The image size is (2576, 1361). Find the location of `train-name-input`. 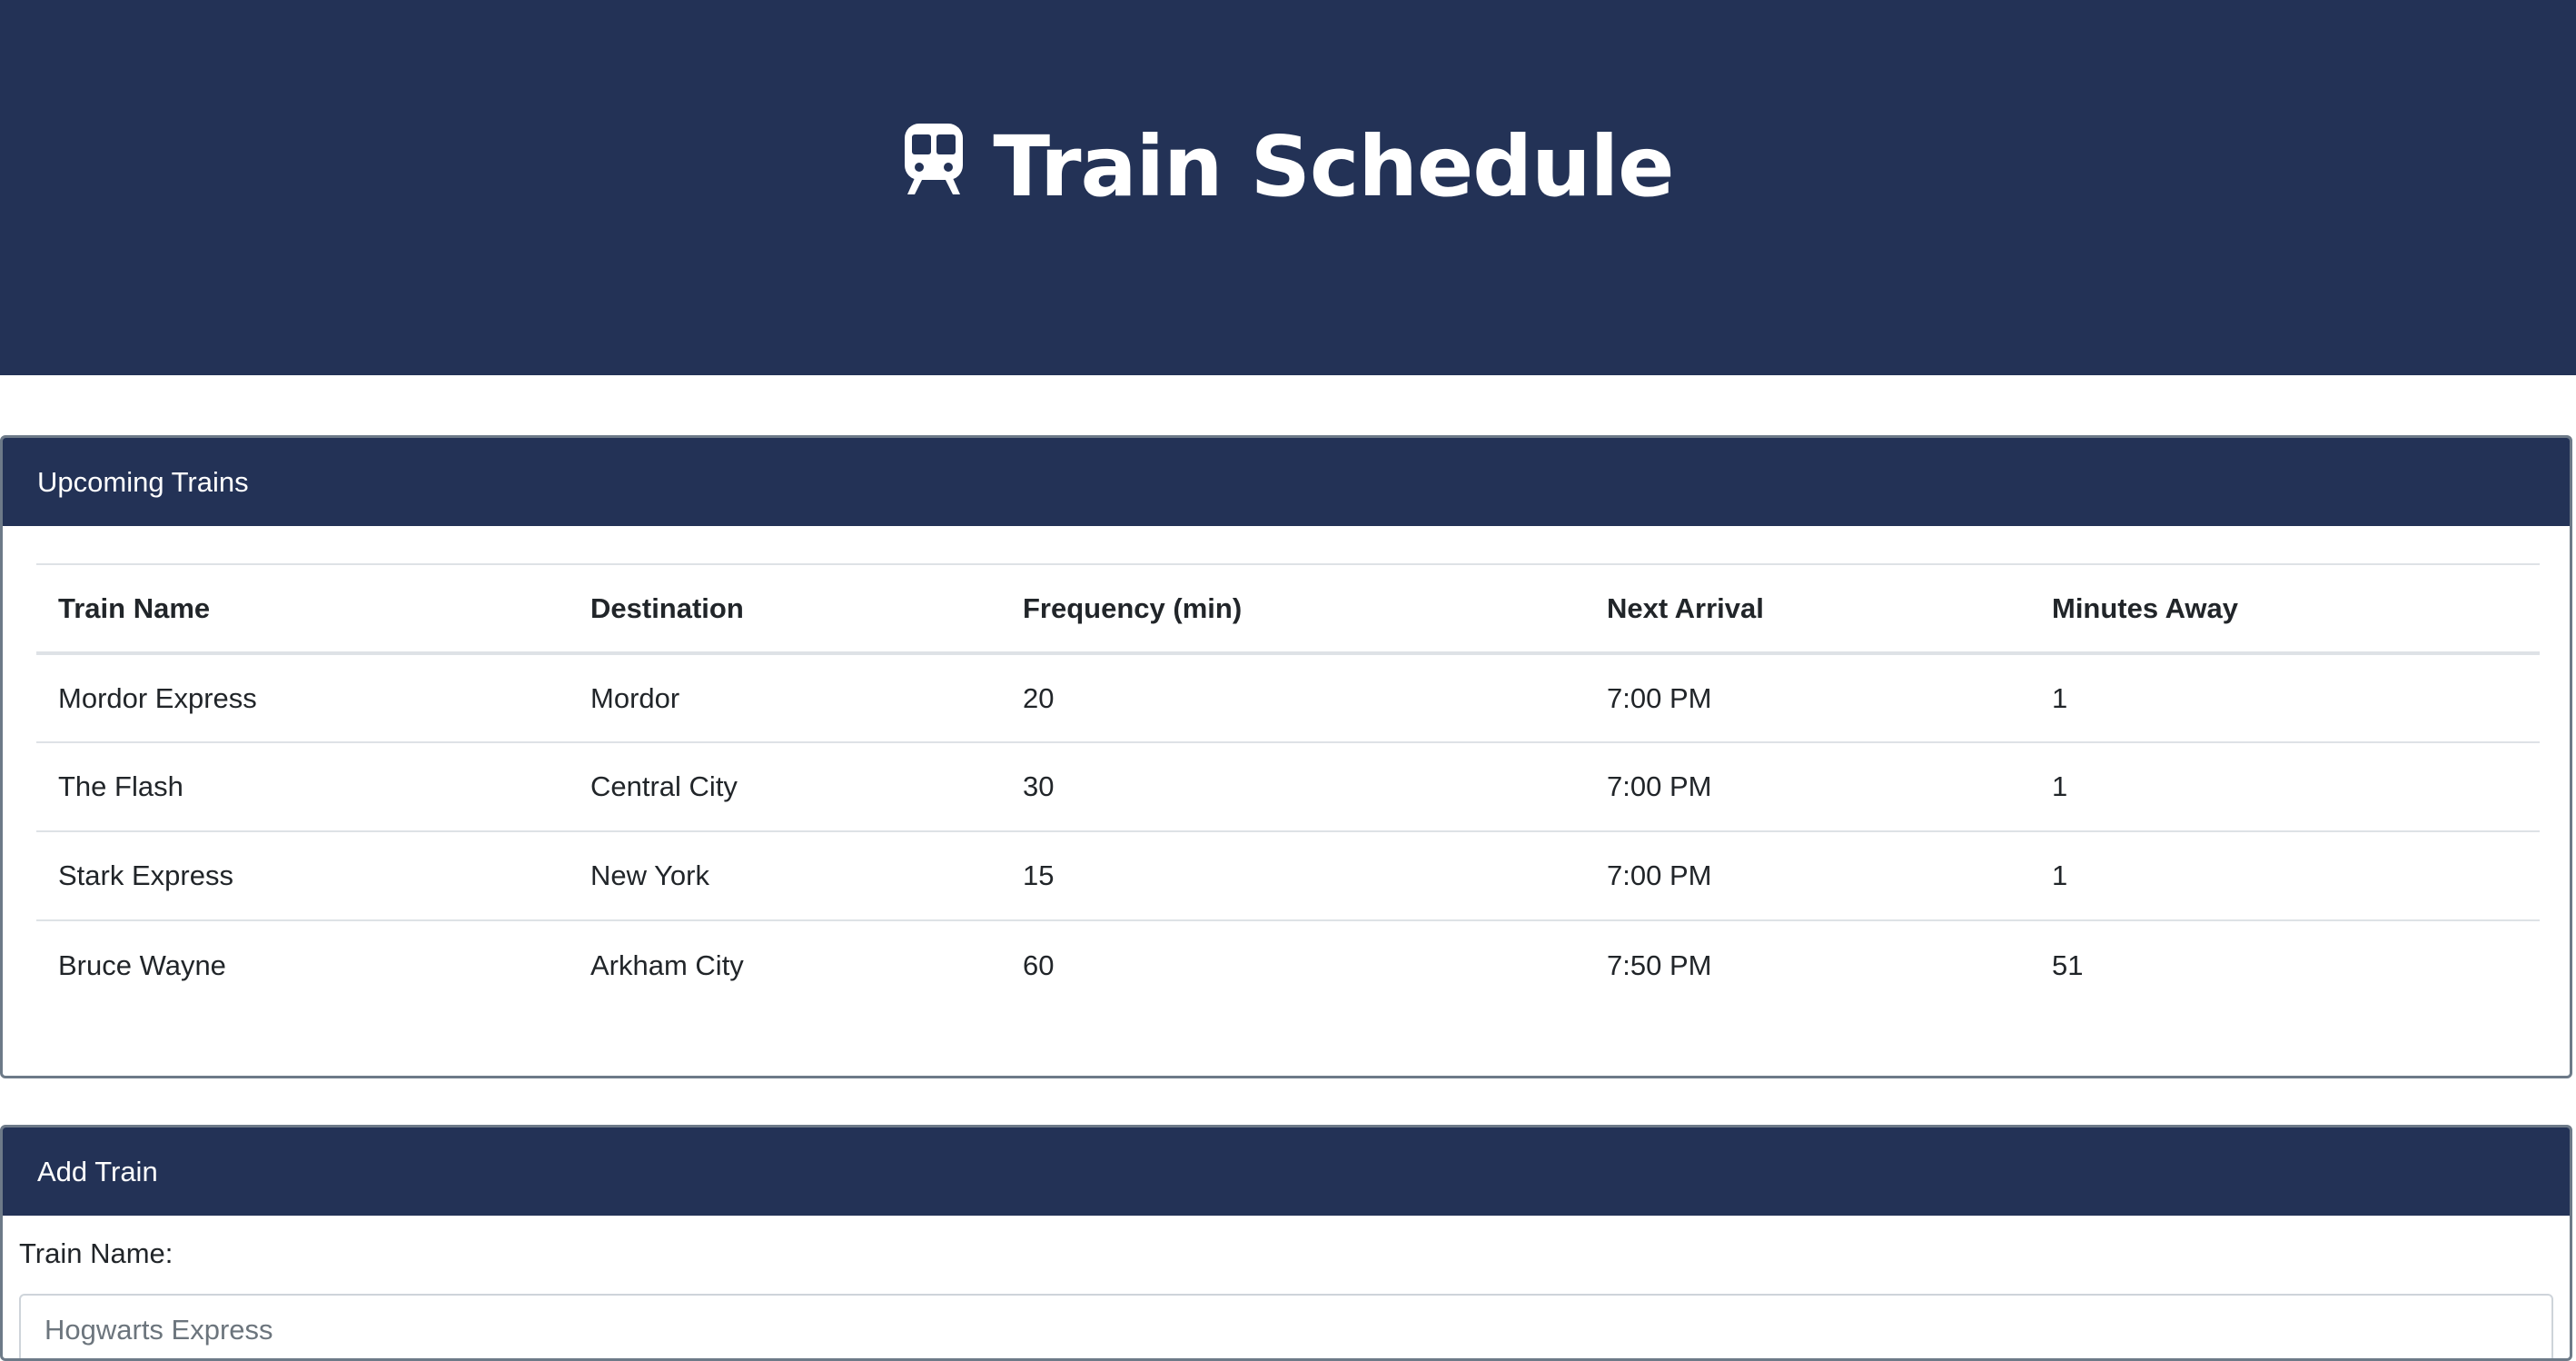

train-name-input is located at coordinates (1286, 1326).